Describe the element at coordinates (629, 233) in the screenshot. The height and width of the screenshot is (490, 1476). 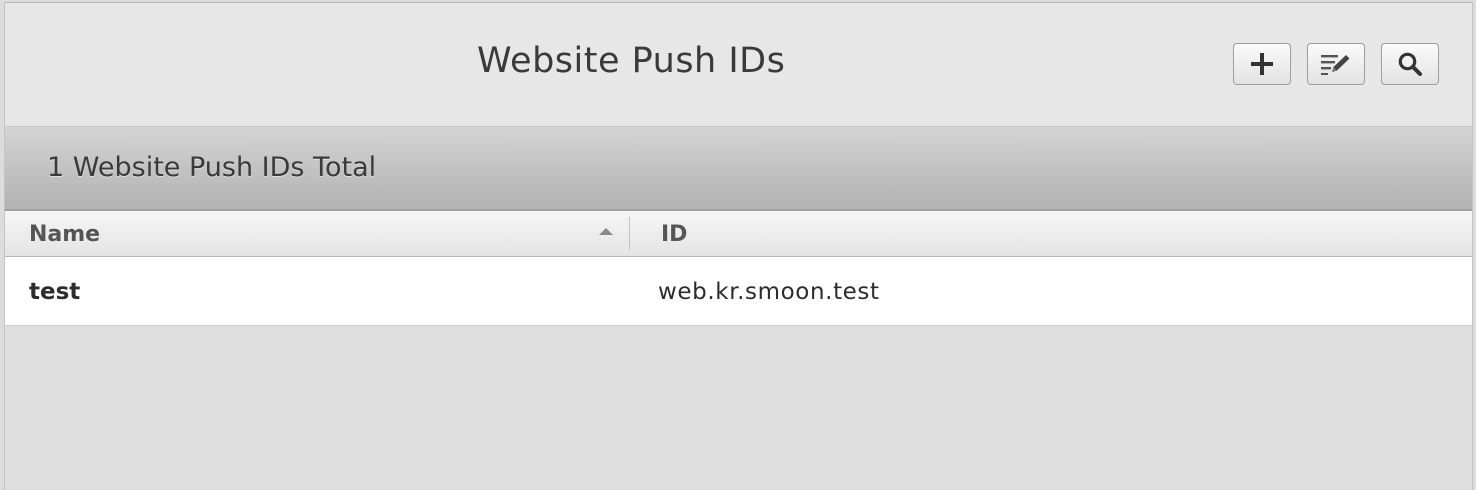
I see `column-divider` at that location.